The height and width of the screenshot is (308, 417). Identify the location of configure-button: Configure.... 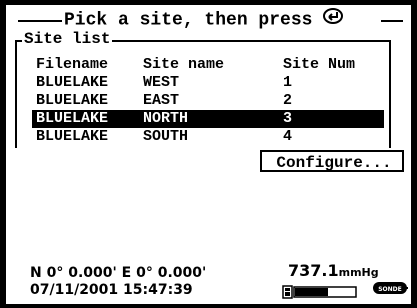
(332, 161).